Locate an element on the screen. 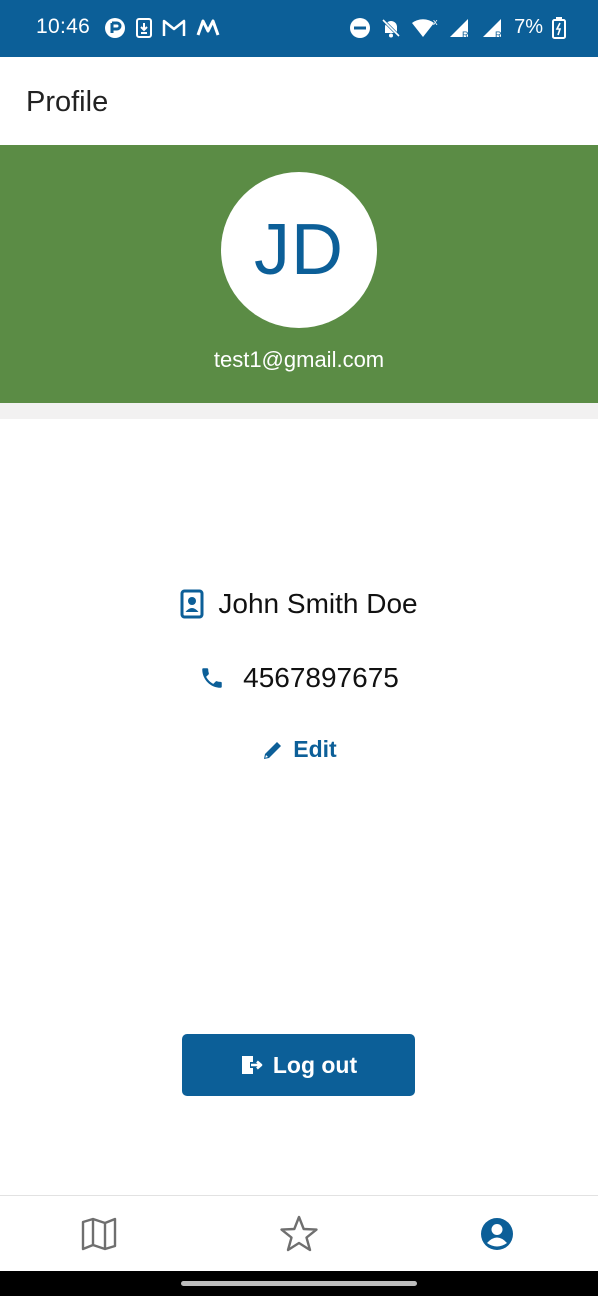  star-icon is located at coordinates (299, 1233).